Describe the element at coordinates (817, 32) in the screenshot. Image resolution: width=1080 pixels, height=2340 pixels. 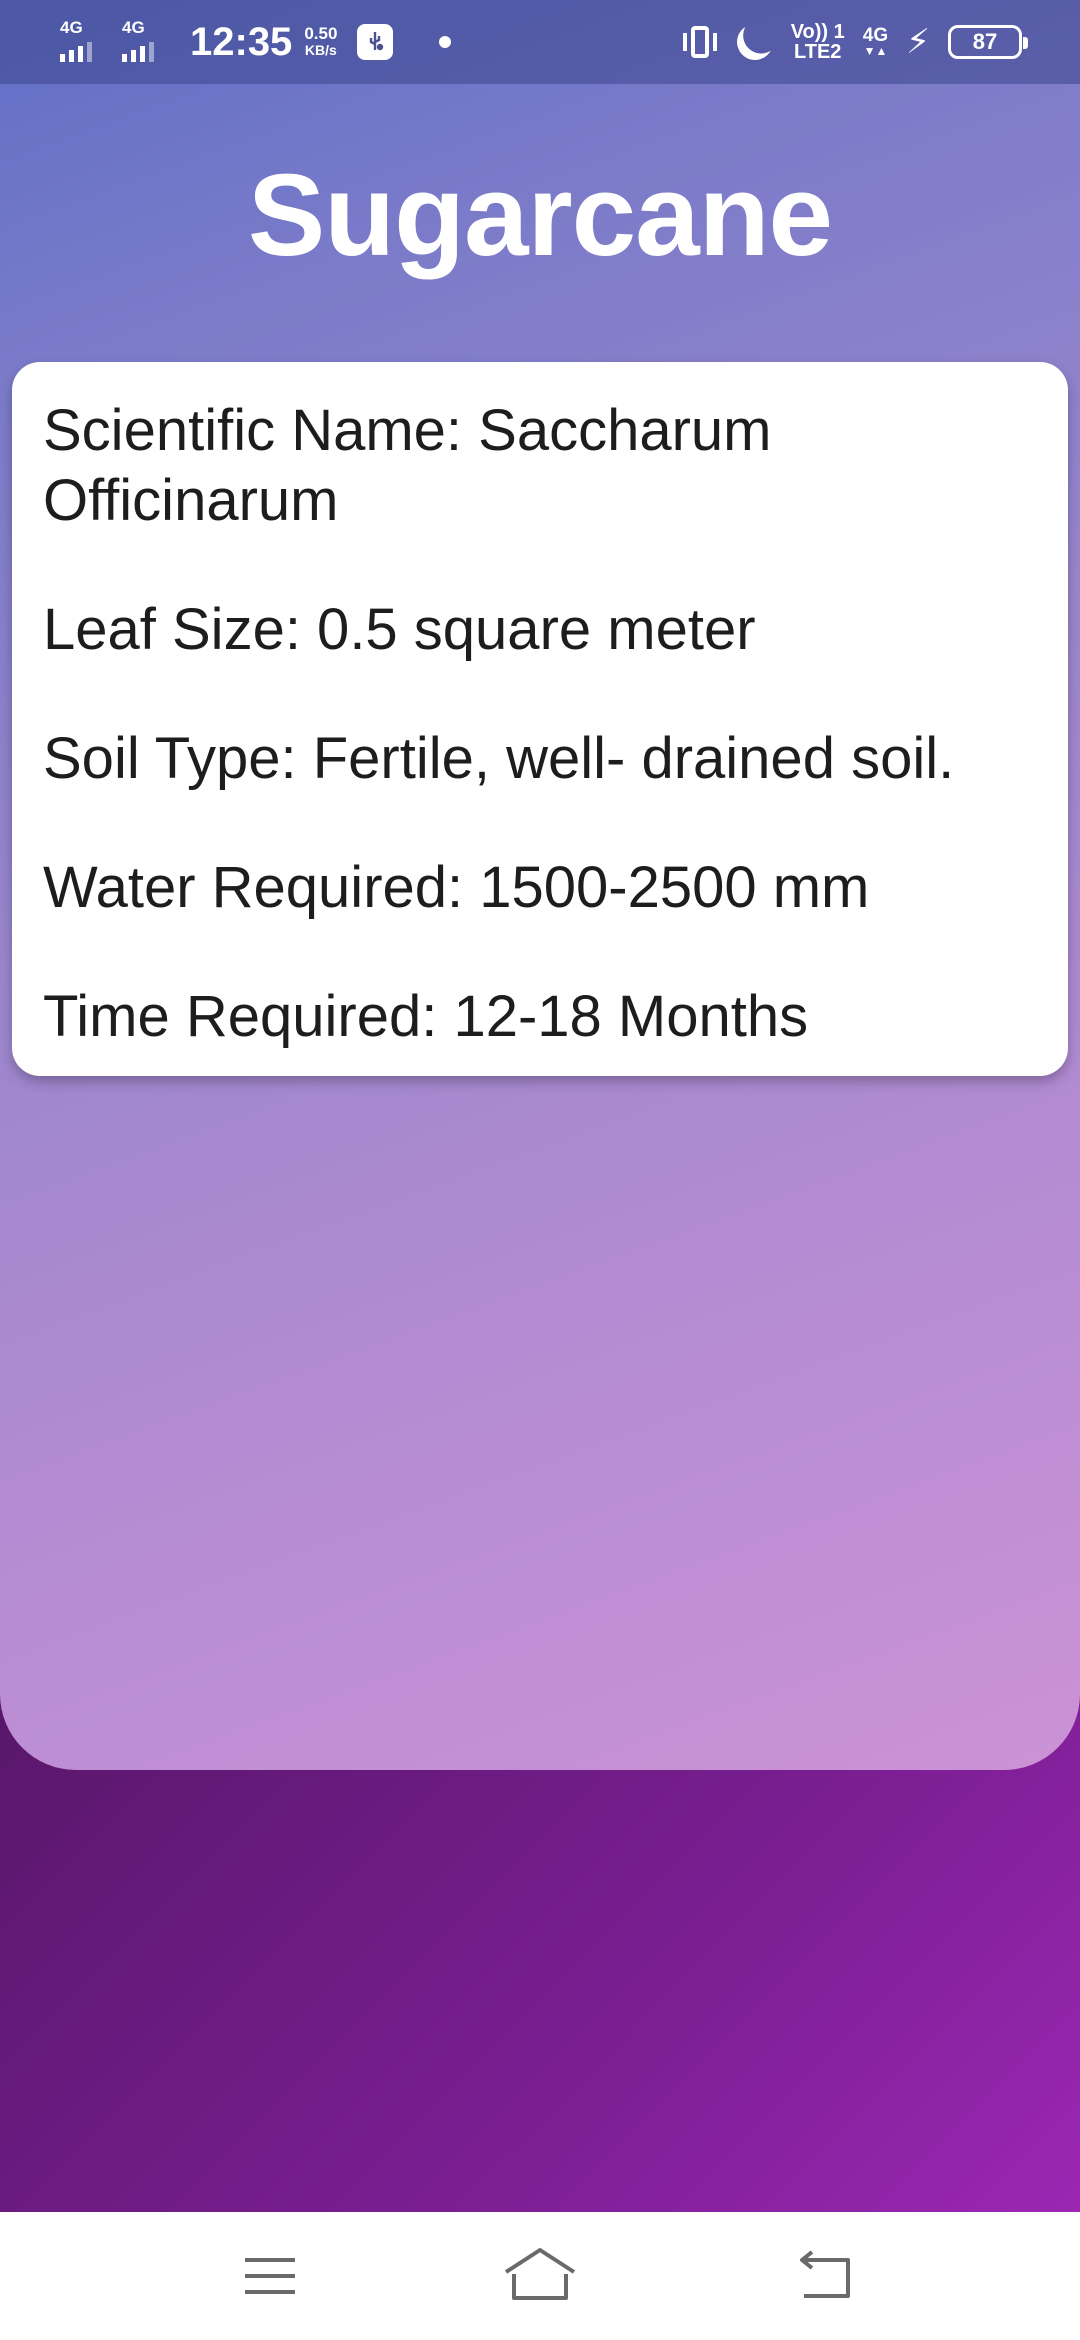
I see `volte-label: Vo)) 1` at that location.